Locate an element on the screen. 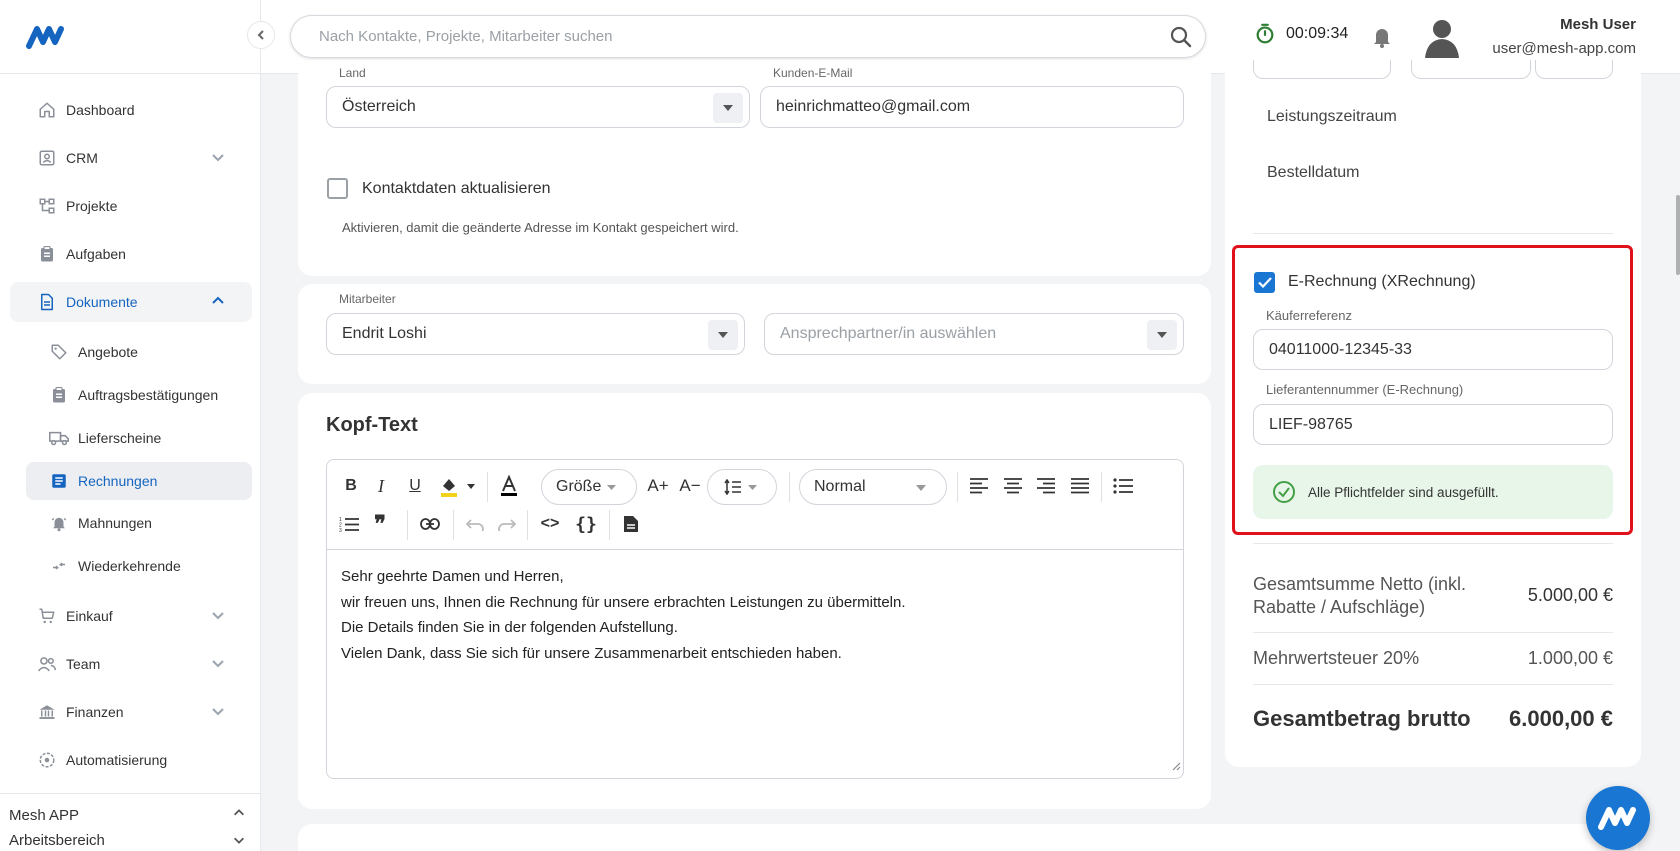 The image size is (1680, 851). sidebar-item-label: Finanzen is located at coordinates (95, 712).